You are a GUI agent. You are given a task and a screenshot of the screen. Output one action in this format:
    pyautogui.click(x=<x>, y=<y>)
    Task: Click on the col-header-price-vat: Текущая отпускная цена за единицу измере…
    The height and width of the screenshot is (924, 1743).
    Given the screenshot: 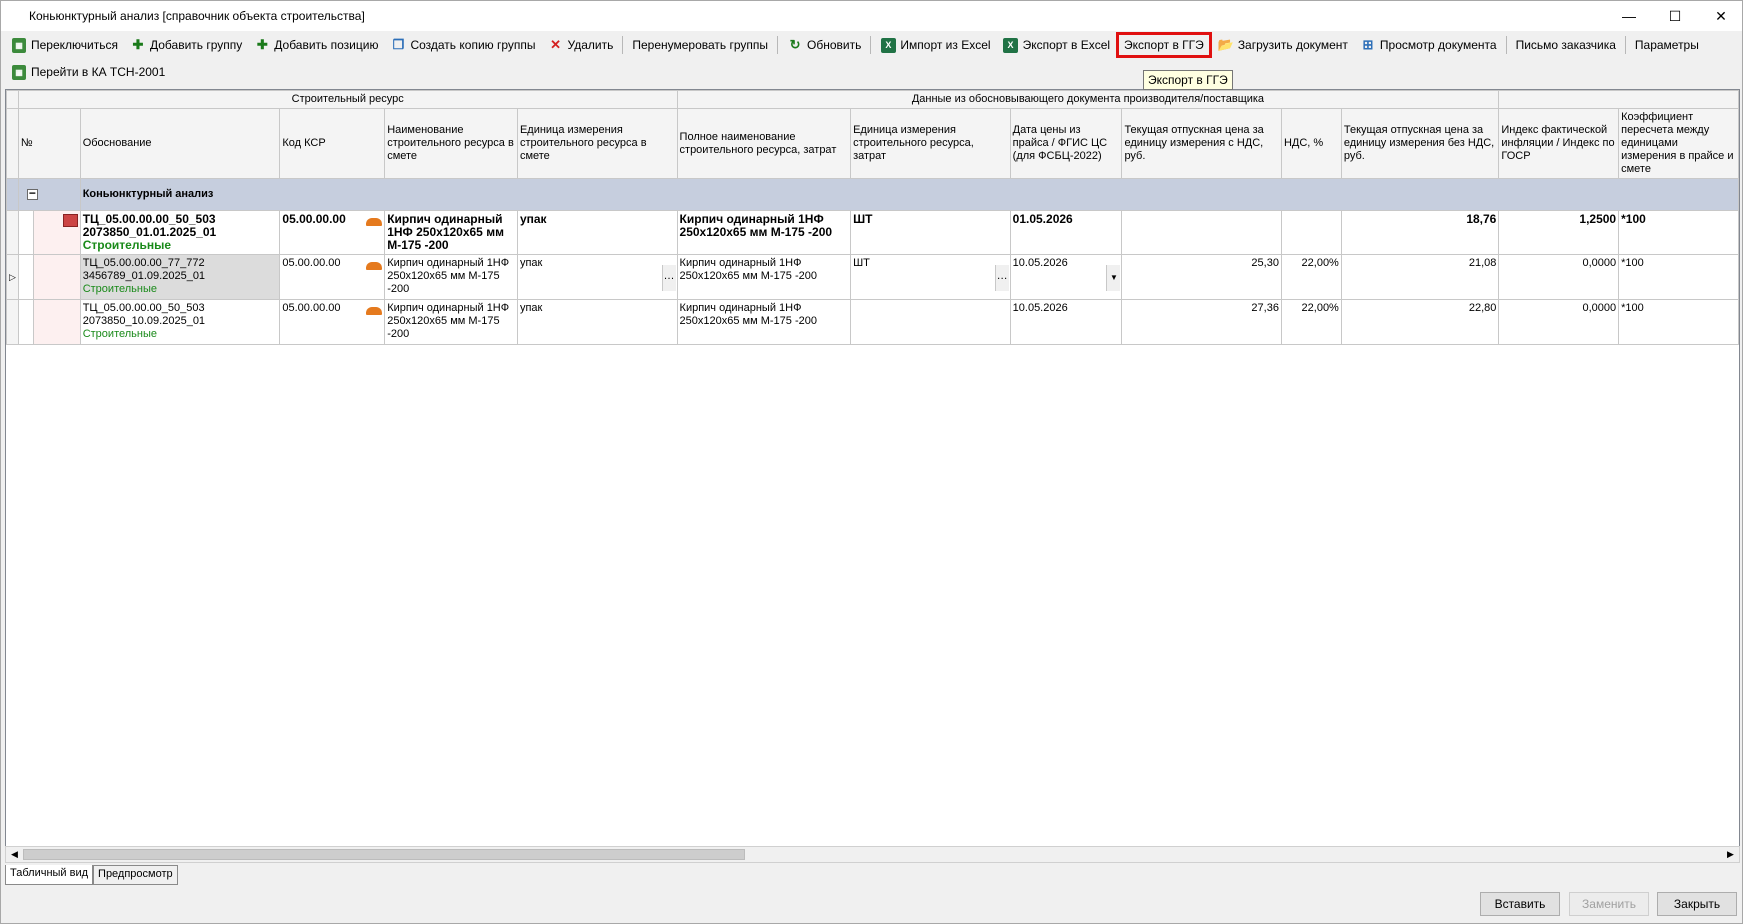 What is the action you would take?
    pyautogui.click(x=1201, y=143)
    